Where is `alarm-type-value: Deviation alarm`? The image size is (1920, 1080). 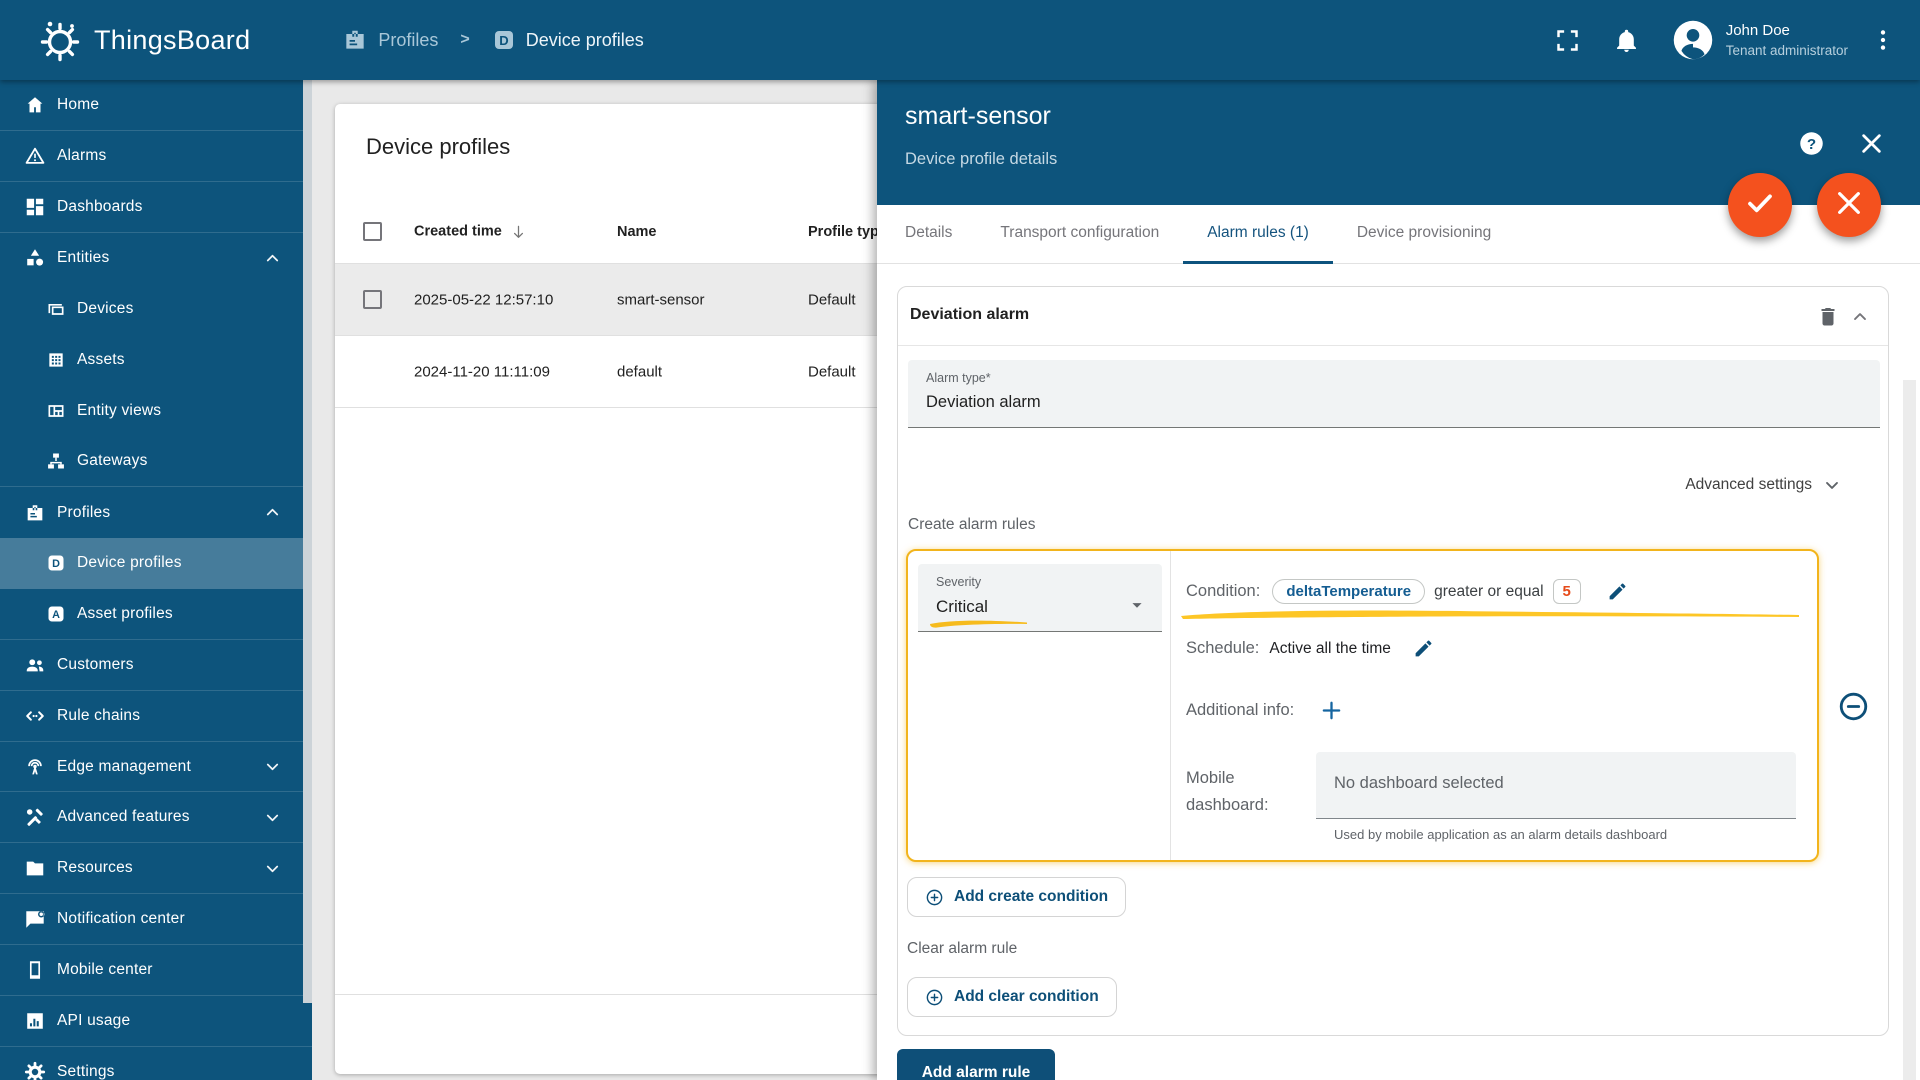 alarm-type-value: Deviation alarm is located at coordinates (983, 402).